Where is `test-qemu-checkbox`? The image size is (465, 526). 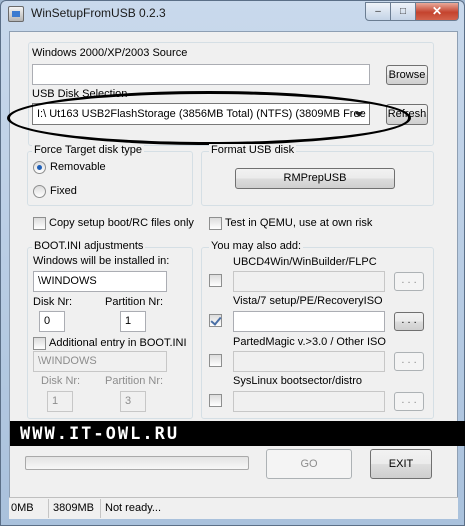 test-qemu-checkbox is located at coordinates (215, 223).